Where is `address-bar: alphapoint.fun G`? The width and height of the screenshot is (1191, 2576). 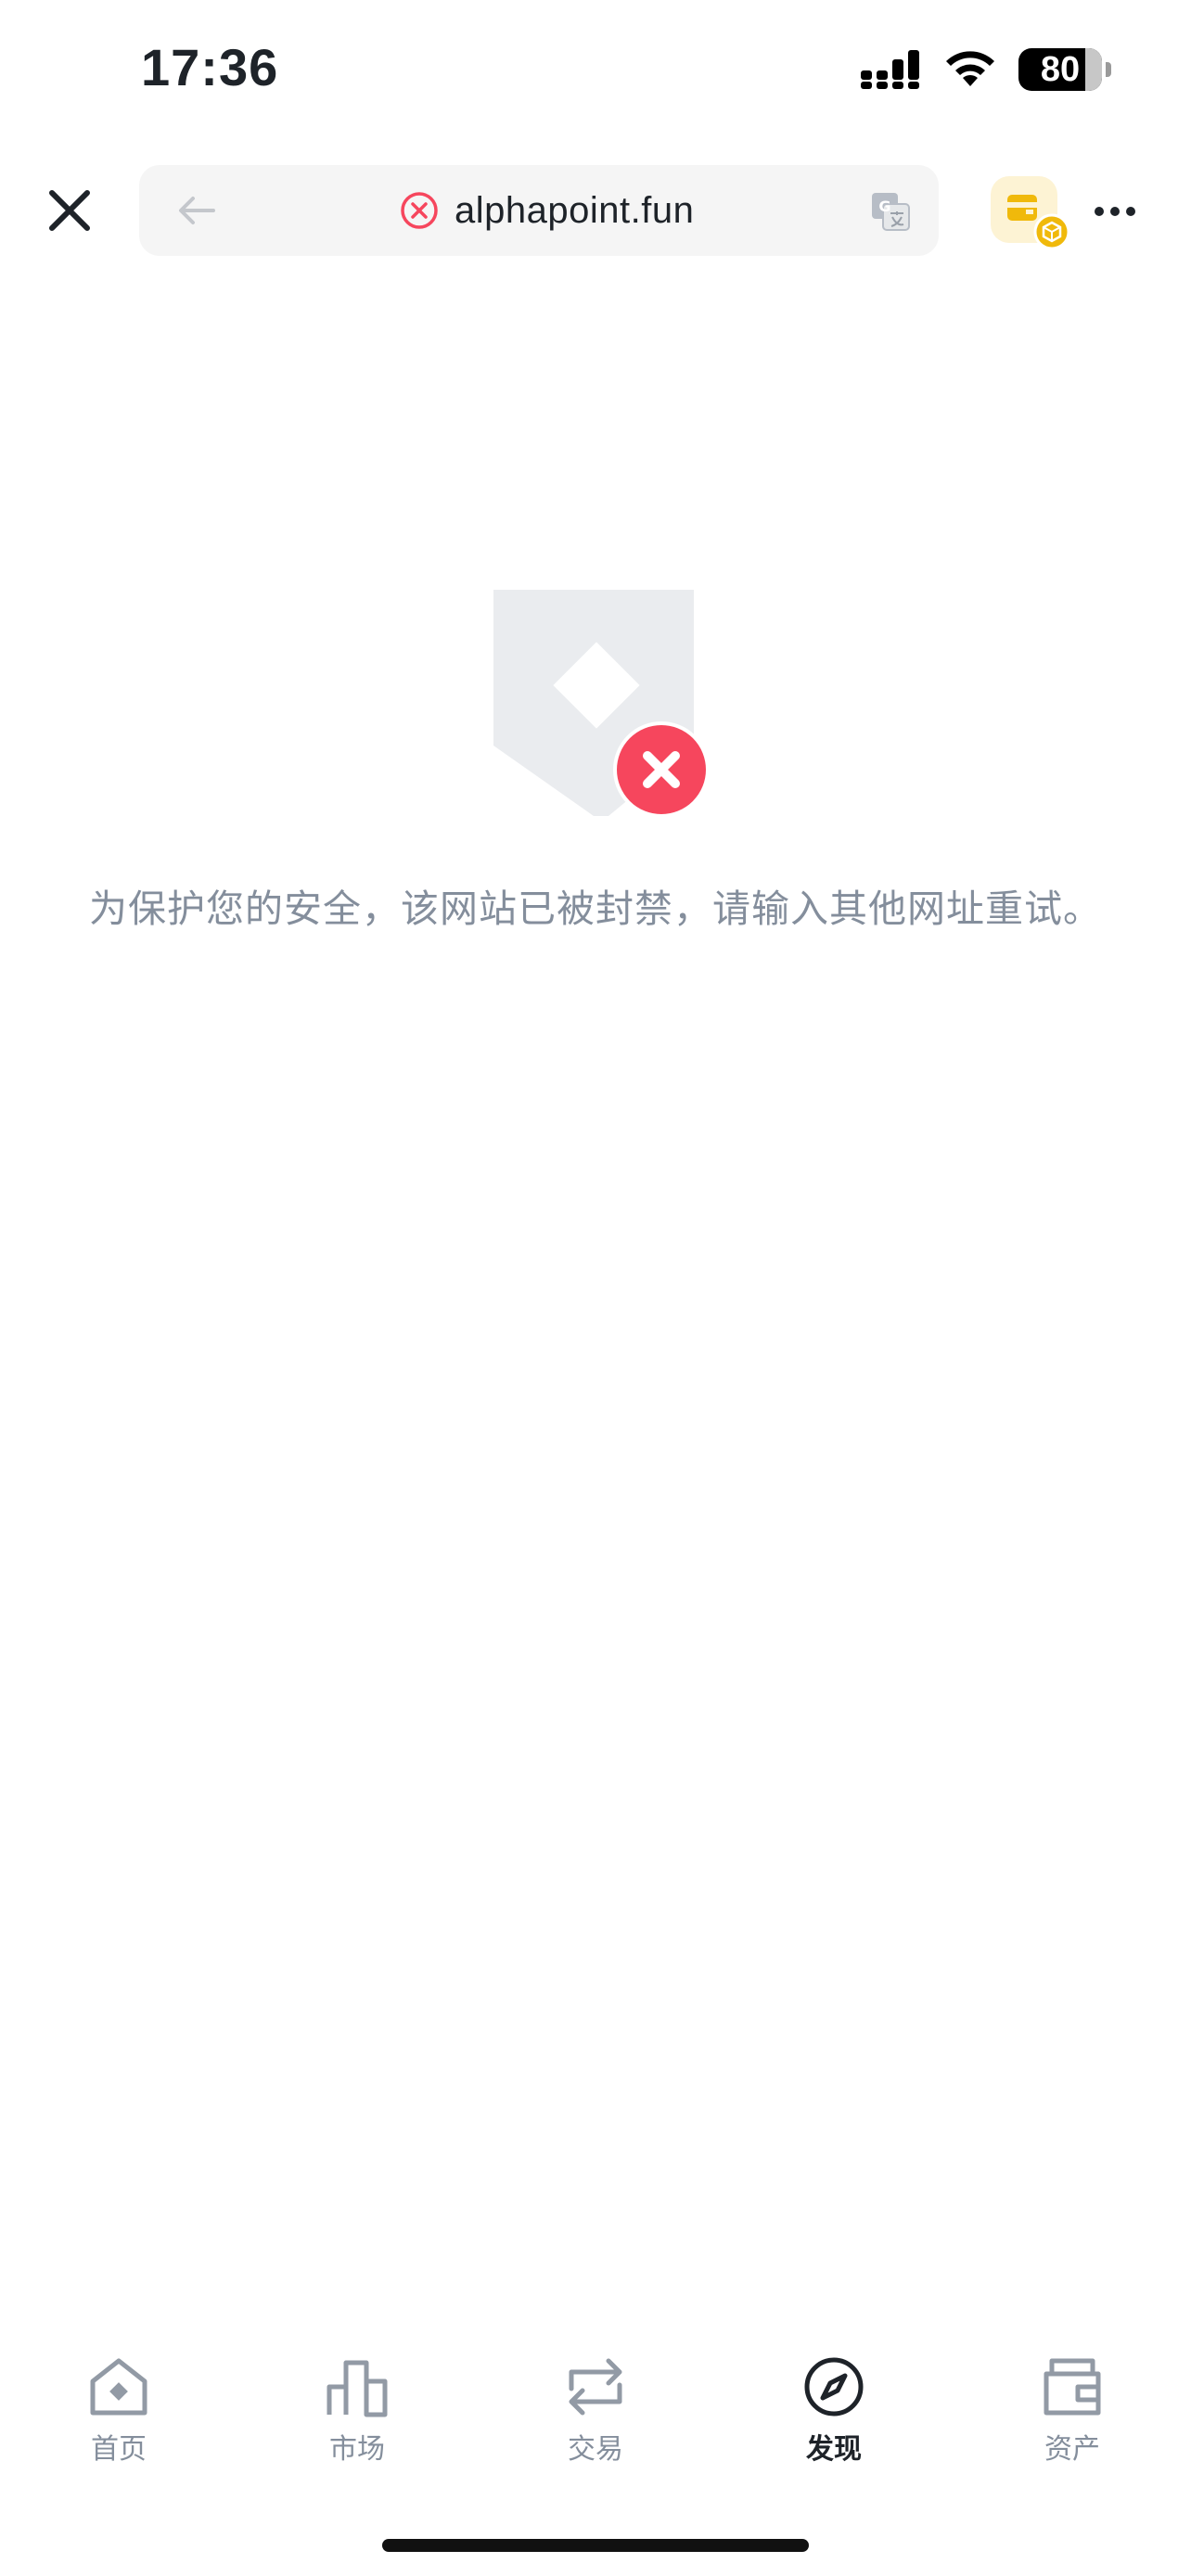 address-bar: alphapoint.fun G is located at coordinates (539, 211).